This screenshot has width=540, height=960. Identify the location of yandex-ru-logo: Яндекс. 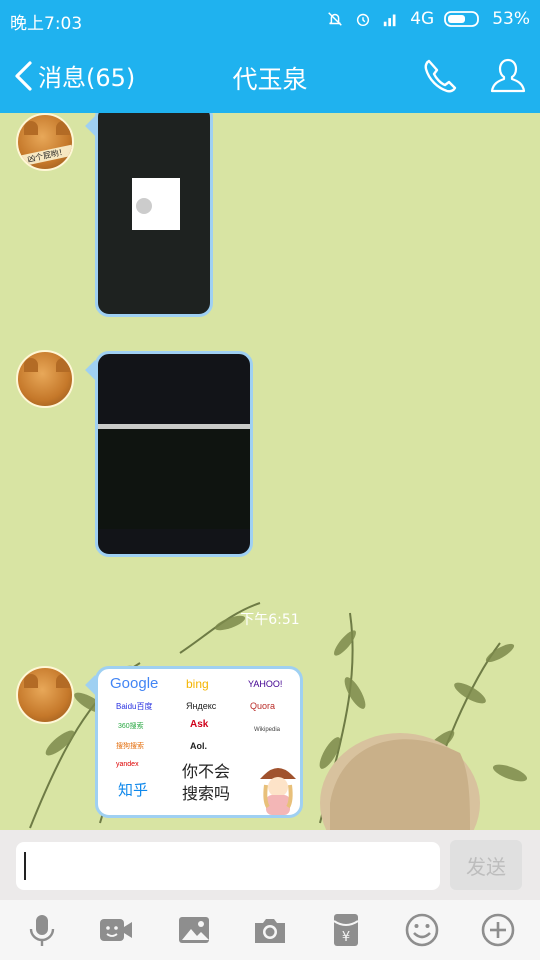
(201, 706).